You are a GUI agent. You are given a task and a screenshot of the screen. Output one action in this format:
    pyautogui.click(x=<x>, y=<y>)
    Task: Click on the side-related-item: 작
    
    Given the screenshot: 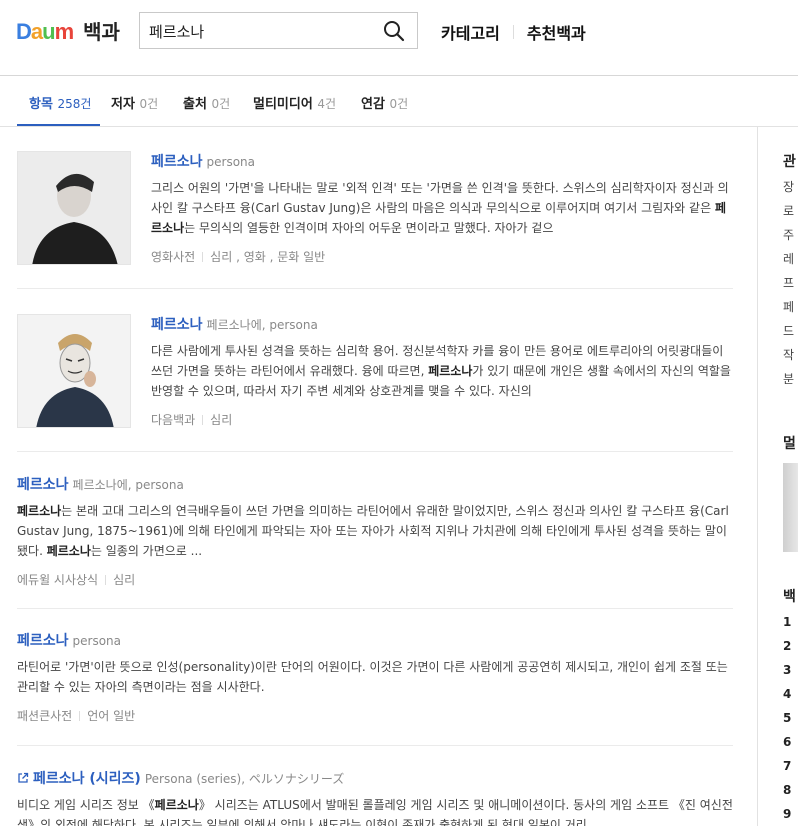 What is the action you would take?
    pyautogui.click(x=788, y=354)
    